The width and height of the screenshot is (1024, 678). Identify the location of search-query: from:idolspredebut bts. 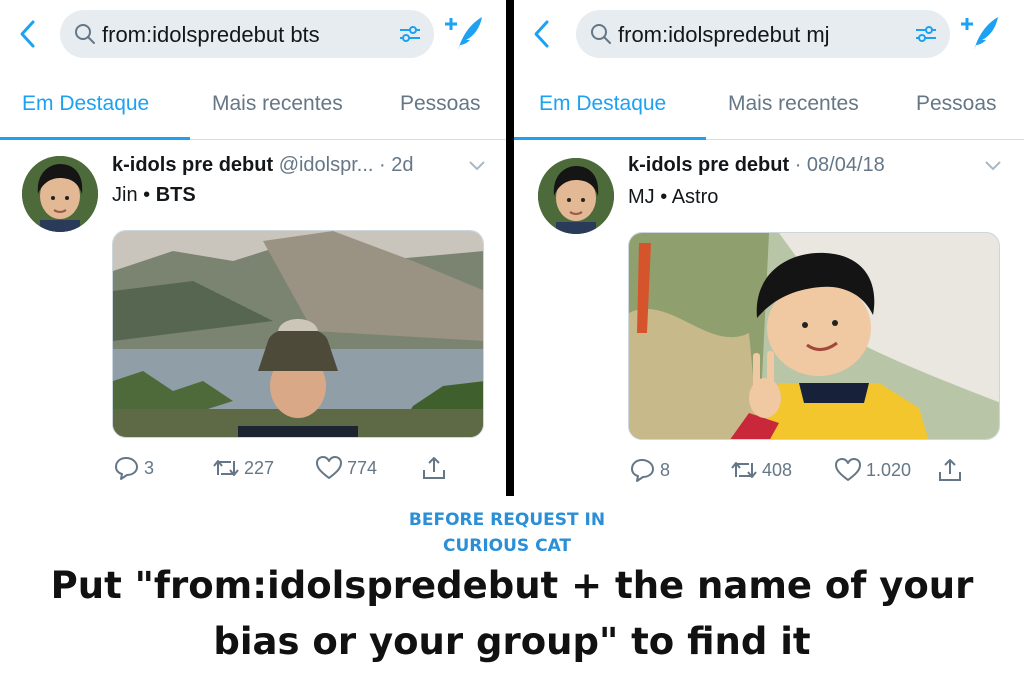
(211, 34).